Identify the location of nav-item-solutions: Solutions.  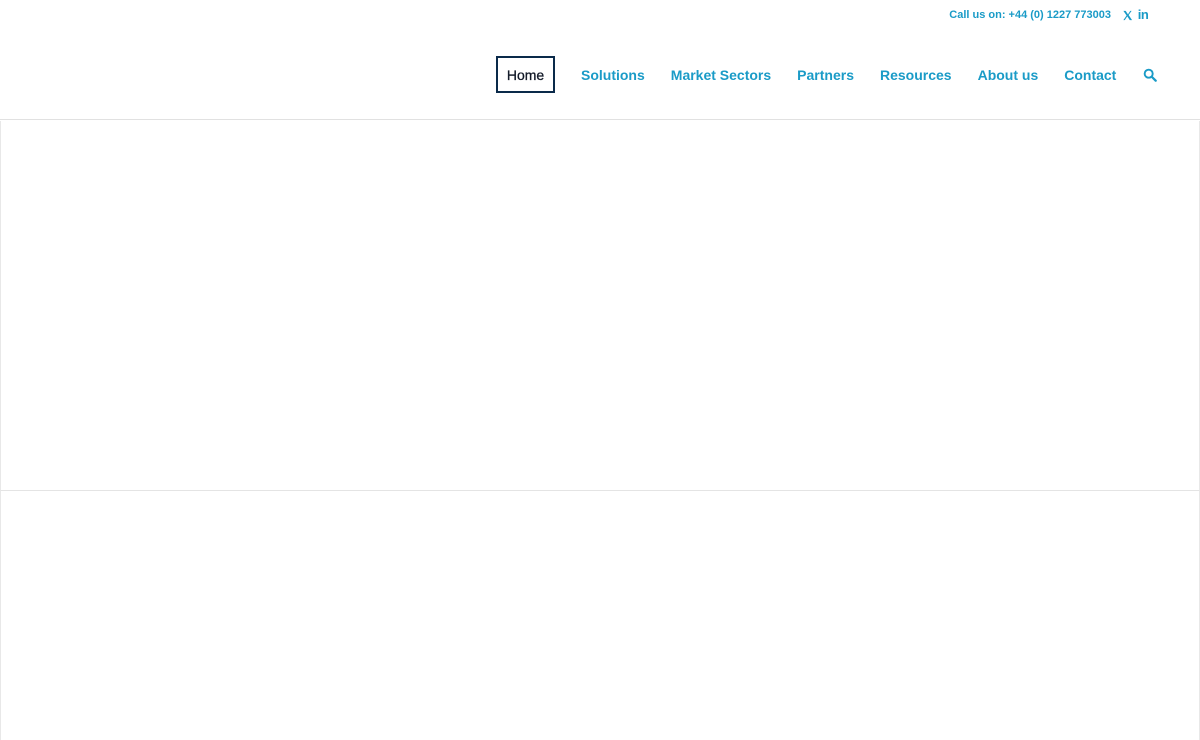
(613, 74).